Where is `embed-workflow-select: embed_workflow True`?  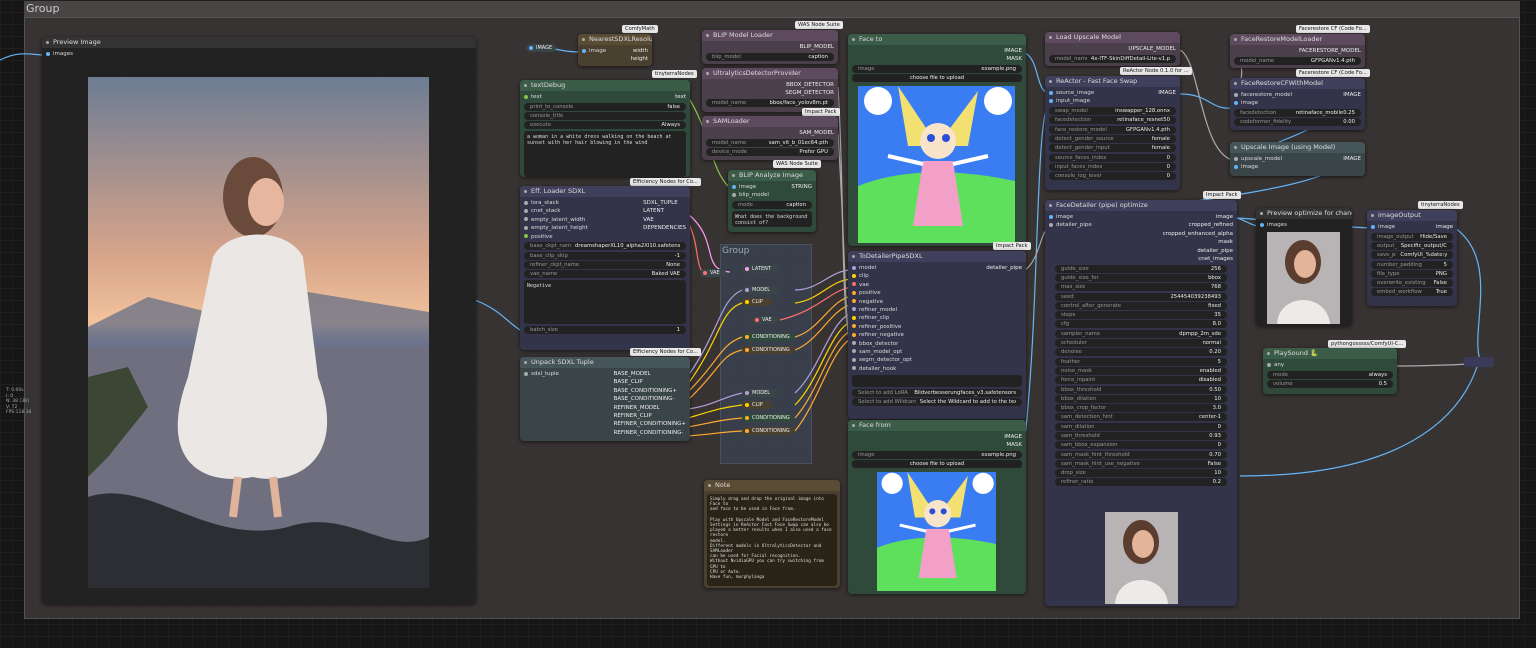
embed-workflow-select: embed_workflow True is located at coordinates (1412, 292).